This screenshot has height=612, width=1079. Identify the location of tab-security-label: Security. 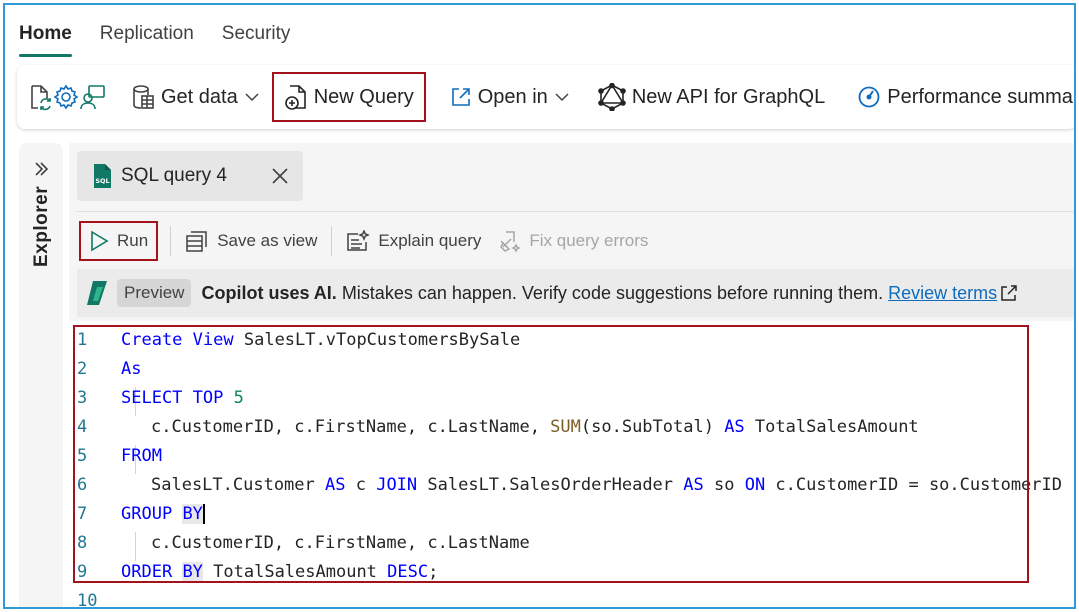
(256, 33).